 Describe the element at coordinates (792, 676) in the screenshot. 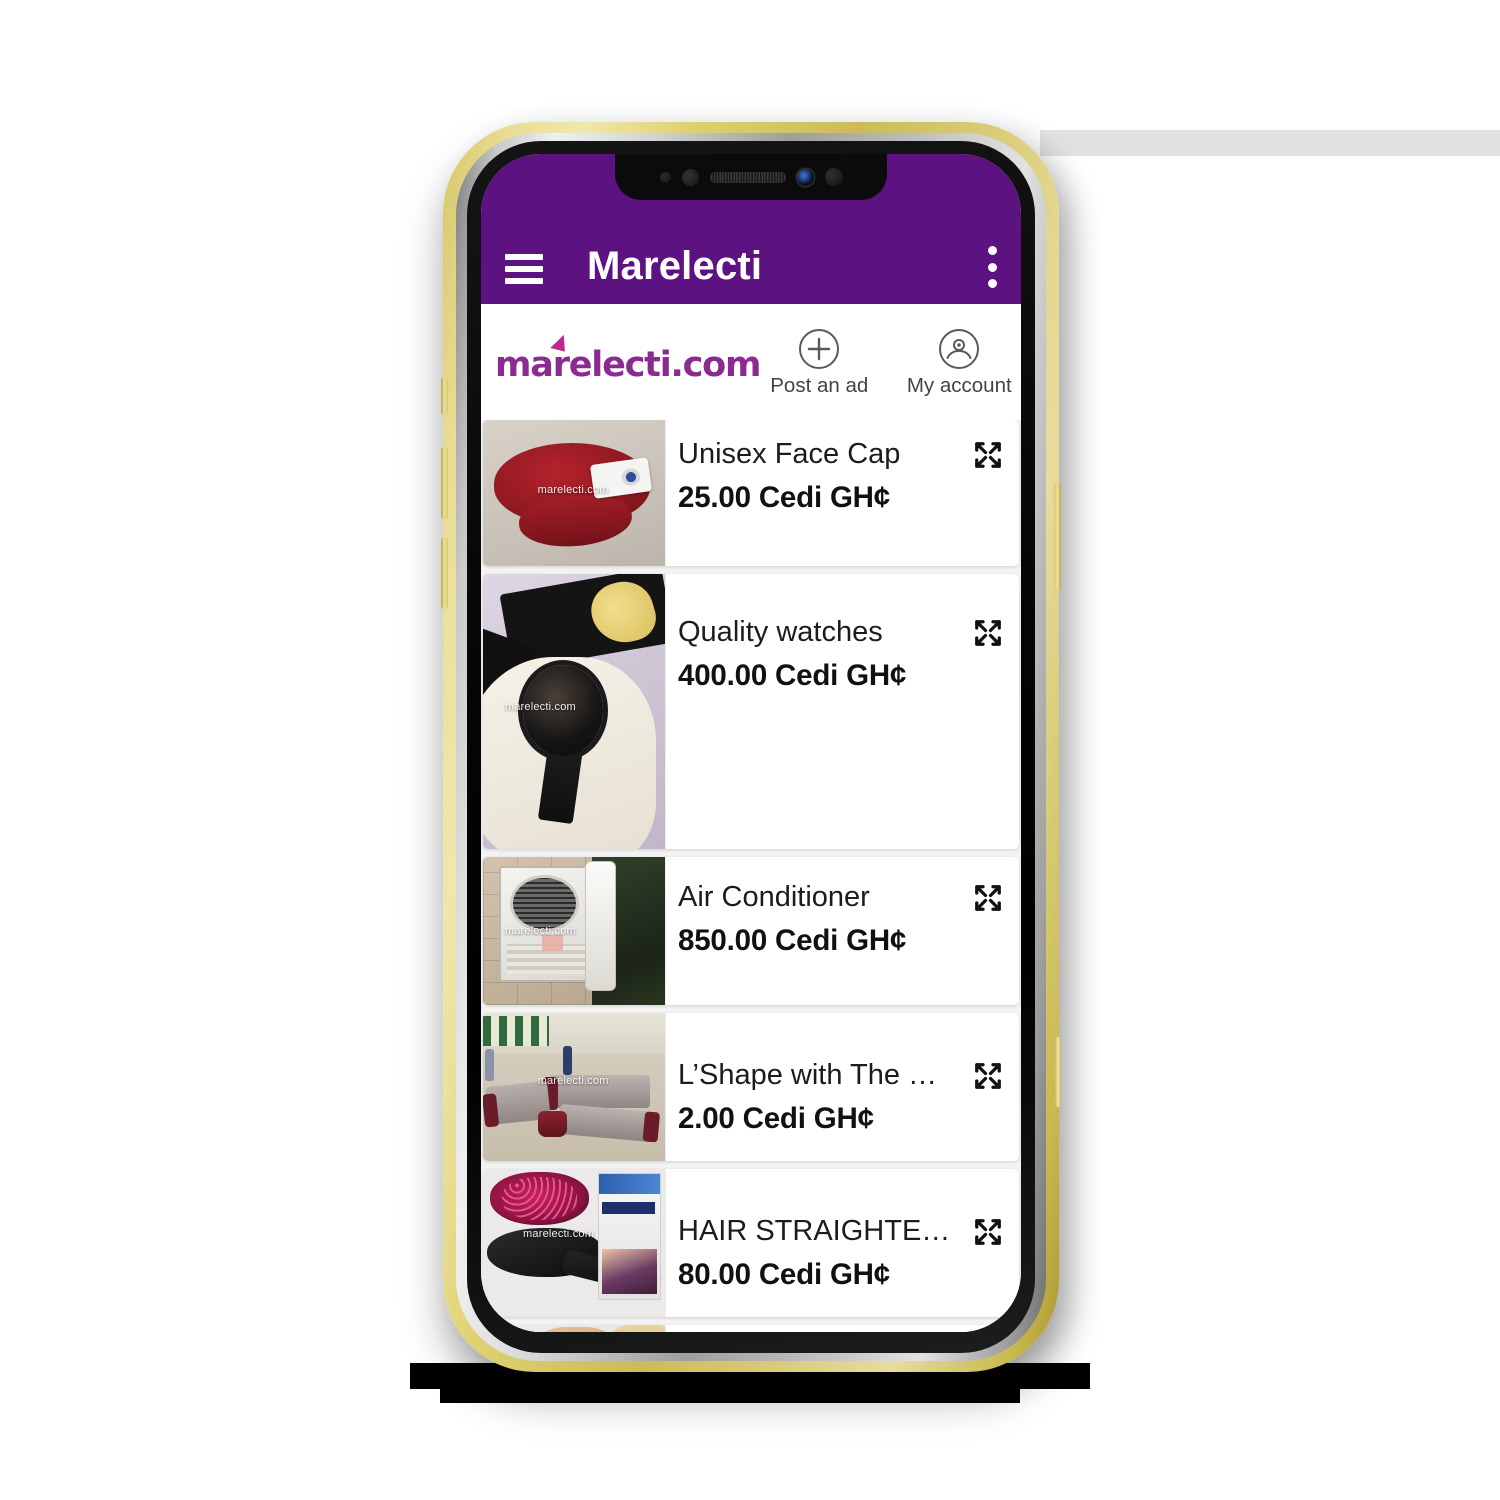

I see `listing-price: 400.00 Cedi GH¢` at that location.